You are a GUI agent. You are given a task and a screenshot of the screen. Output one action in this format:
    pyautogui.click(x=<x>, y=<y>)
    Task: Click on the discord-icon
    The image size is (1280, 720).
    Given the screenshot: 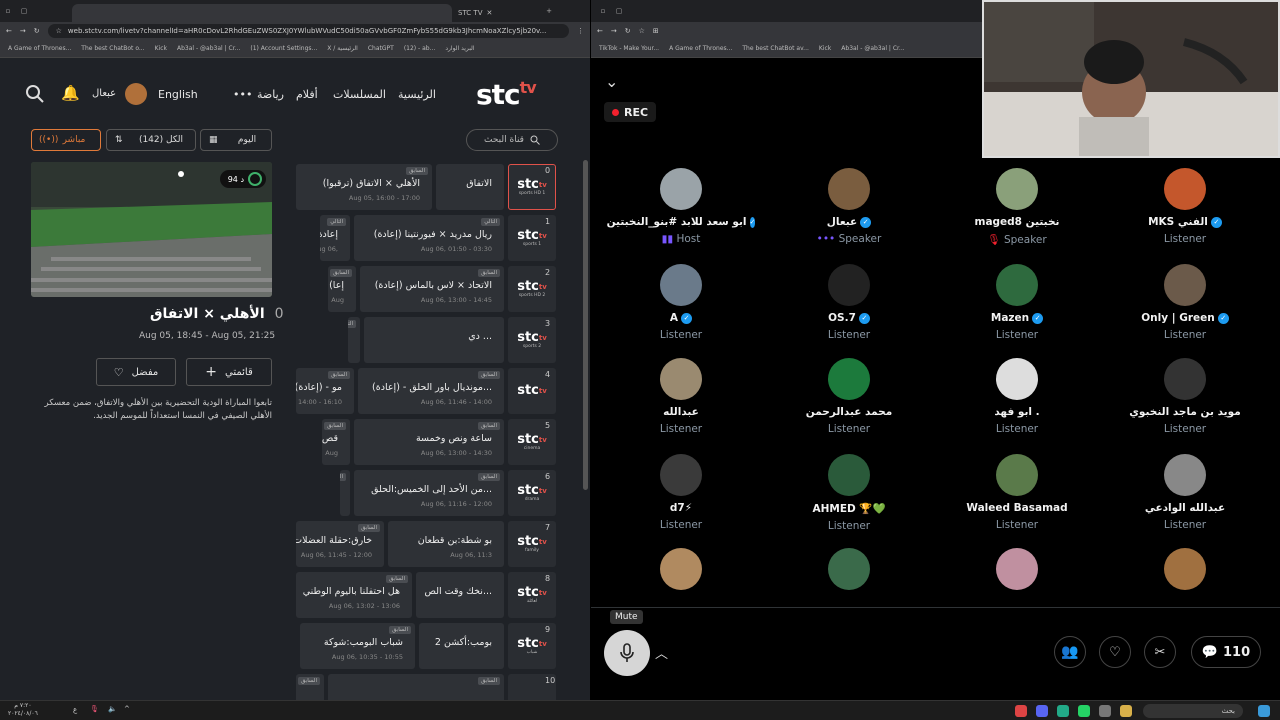 What is the action you would take?
    pyautogui.click(x=1042, y=711)
    